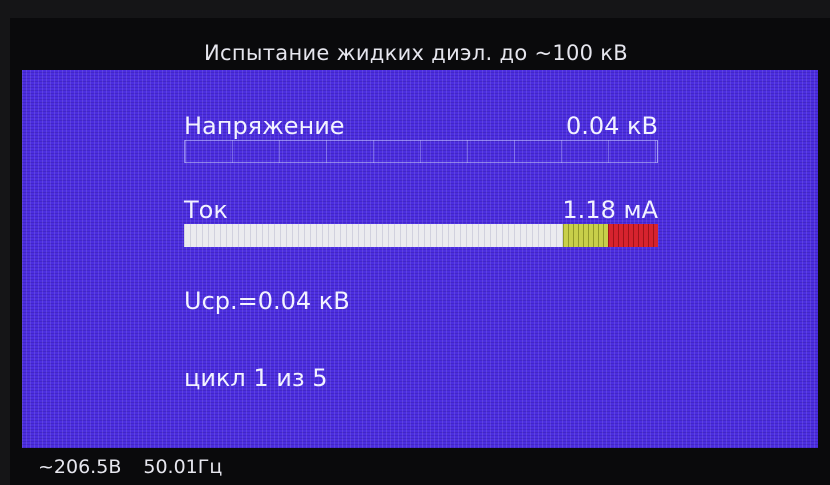 This screenshot has width=830, height=485. I want to click on mains-voltage-readout: ~206.5В, so click(80, 466).